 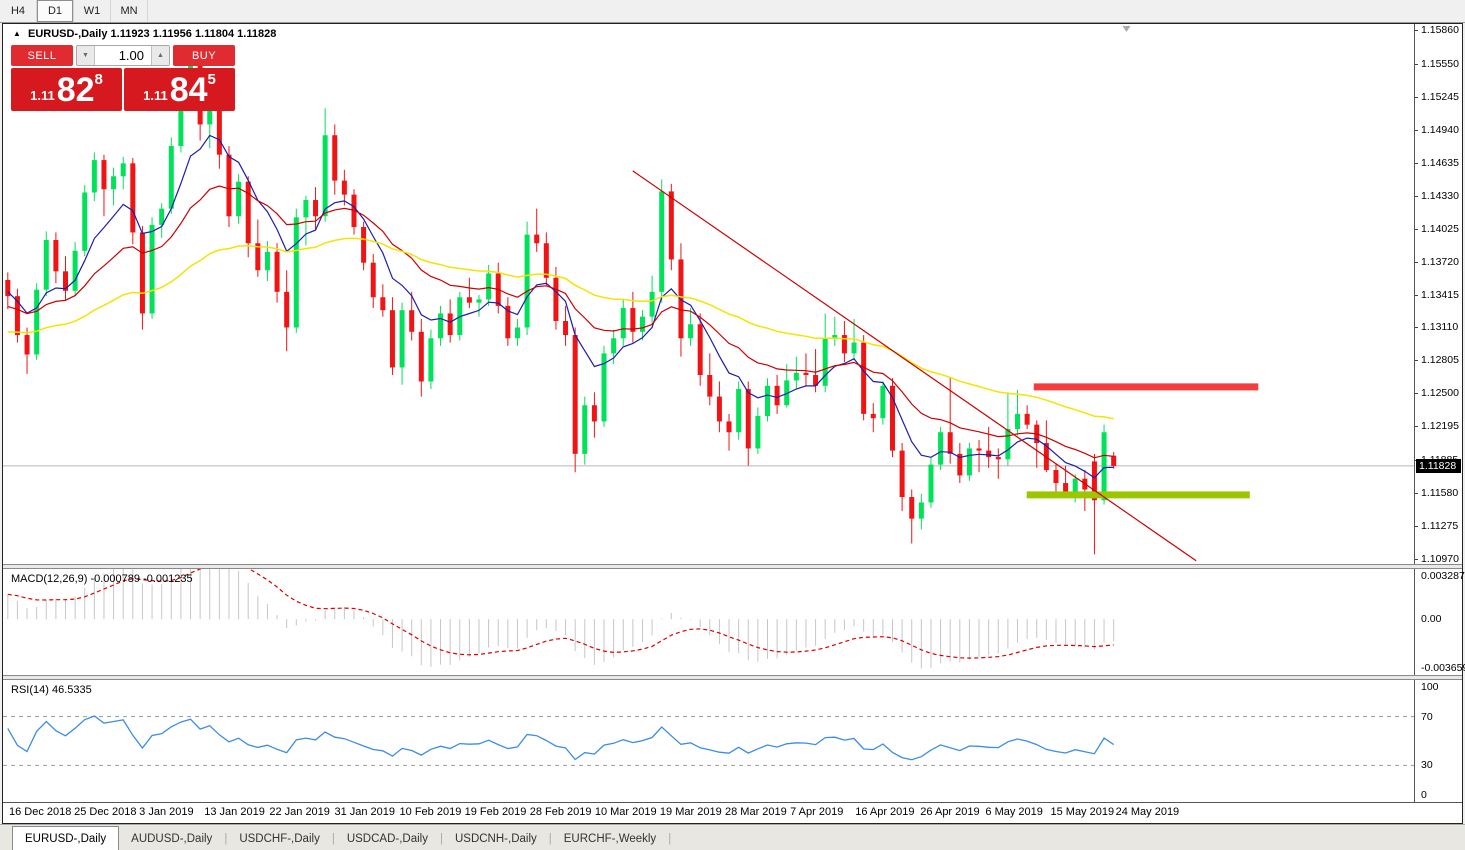 I want to click on rsi-axis-label: 30, so click(x=1427, y=765).